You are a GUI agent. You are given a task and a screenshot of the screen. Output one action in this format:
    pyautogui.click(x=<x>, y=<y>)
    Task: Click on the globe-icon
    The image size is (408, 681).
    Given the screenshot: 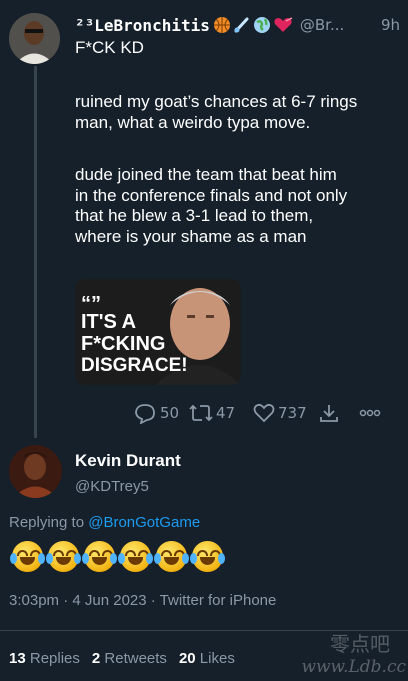 What is the action you would take?
    pyautogui.click(x=261, y=25)
    